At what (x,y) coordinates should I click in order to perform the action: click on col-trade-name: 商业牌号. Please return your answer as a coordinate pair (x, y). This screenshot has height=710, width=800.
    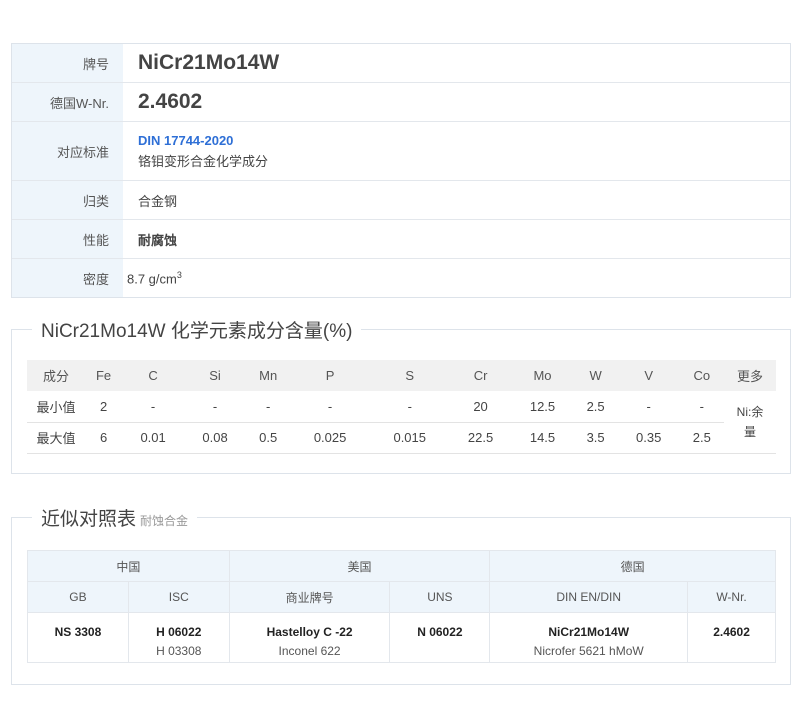
    Looking at the image, I should click on (309, 597).